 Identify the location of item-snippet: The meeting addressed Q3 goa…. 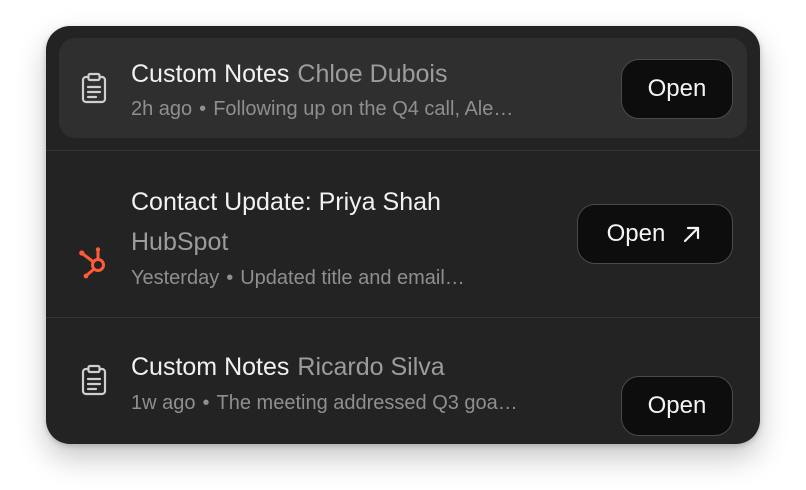
(367, 403).